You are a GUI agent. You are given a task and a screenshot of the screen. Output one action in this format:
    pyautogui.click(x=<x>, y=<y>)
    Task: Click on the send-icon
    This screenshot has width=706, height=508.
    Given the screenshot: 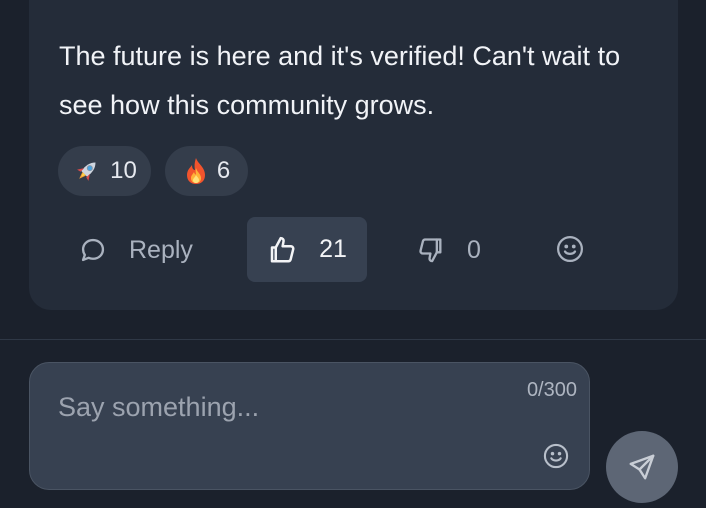 What is the action you would take?
    pyautogui.click(x=642, y=467)
    